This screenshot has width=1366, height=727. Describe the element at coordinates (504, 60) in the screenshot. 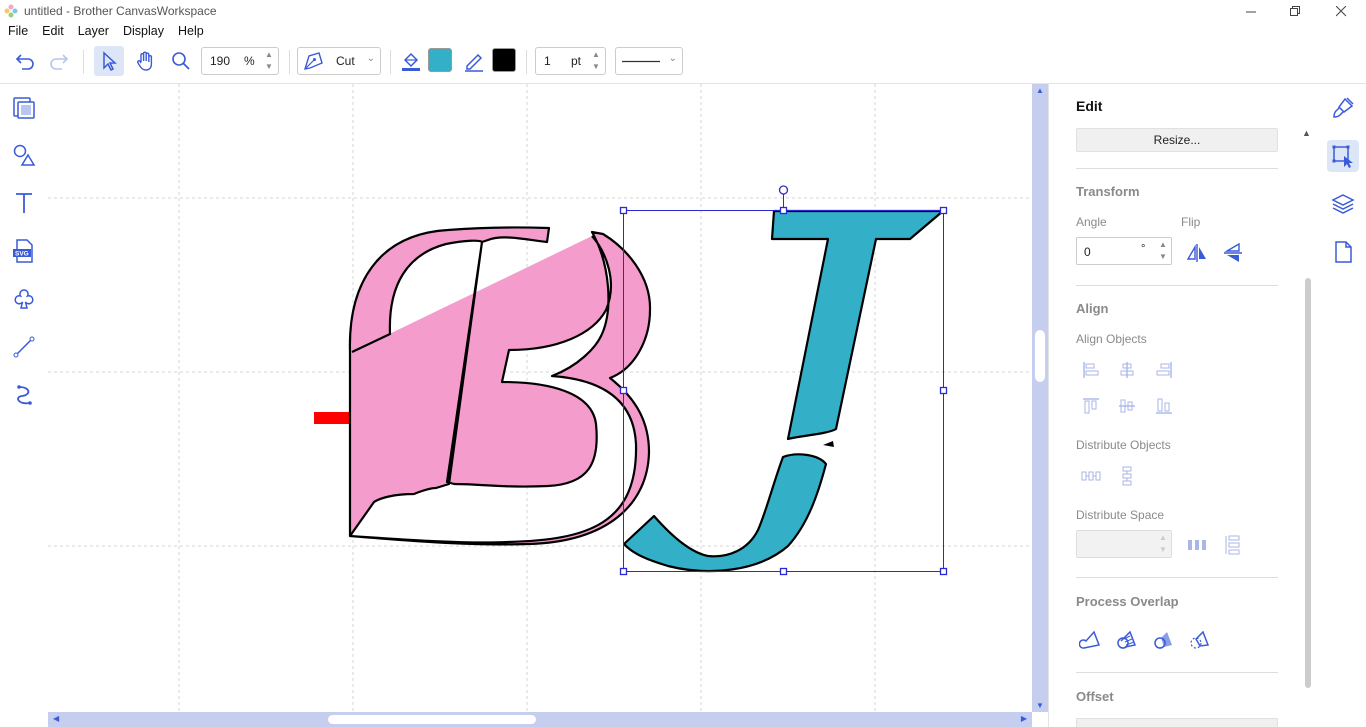

I see `line-color-swatch` at that location.